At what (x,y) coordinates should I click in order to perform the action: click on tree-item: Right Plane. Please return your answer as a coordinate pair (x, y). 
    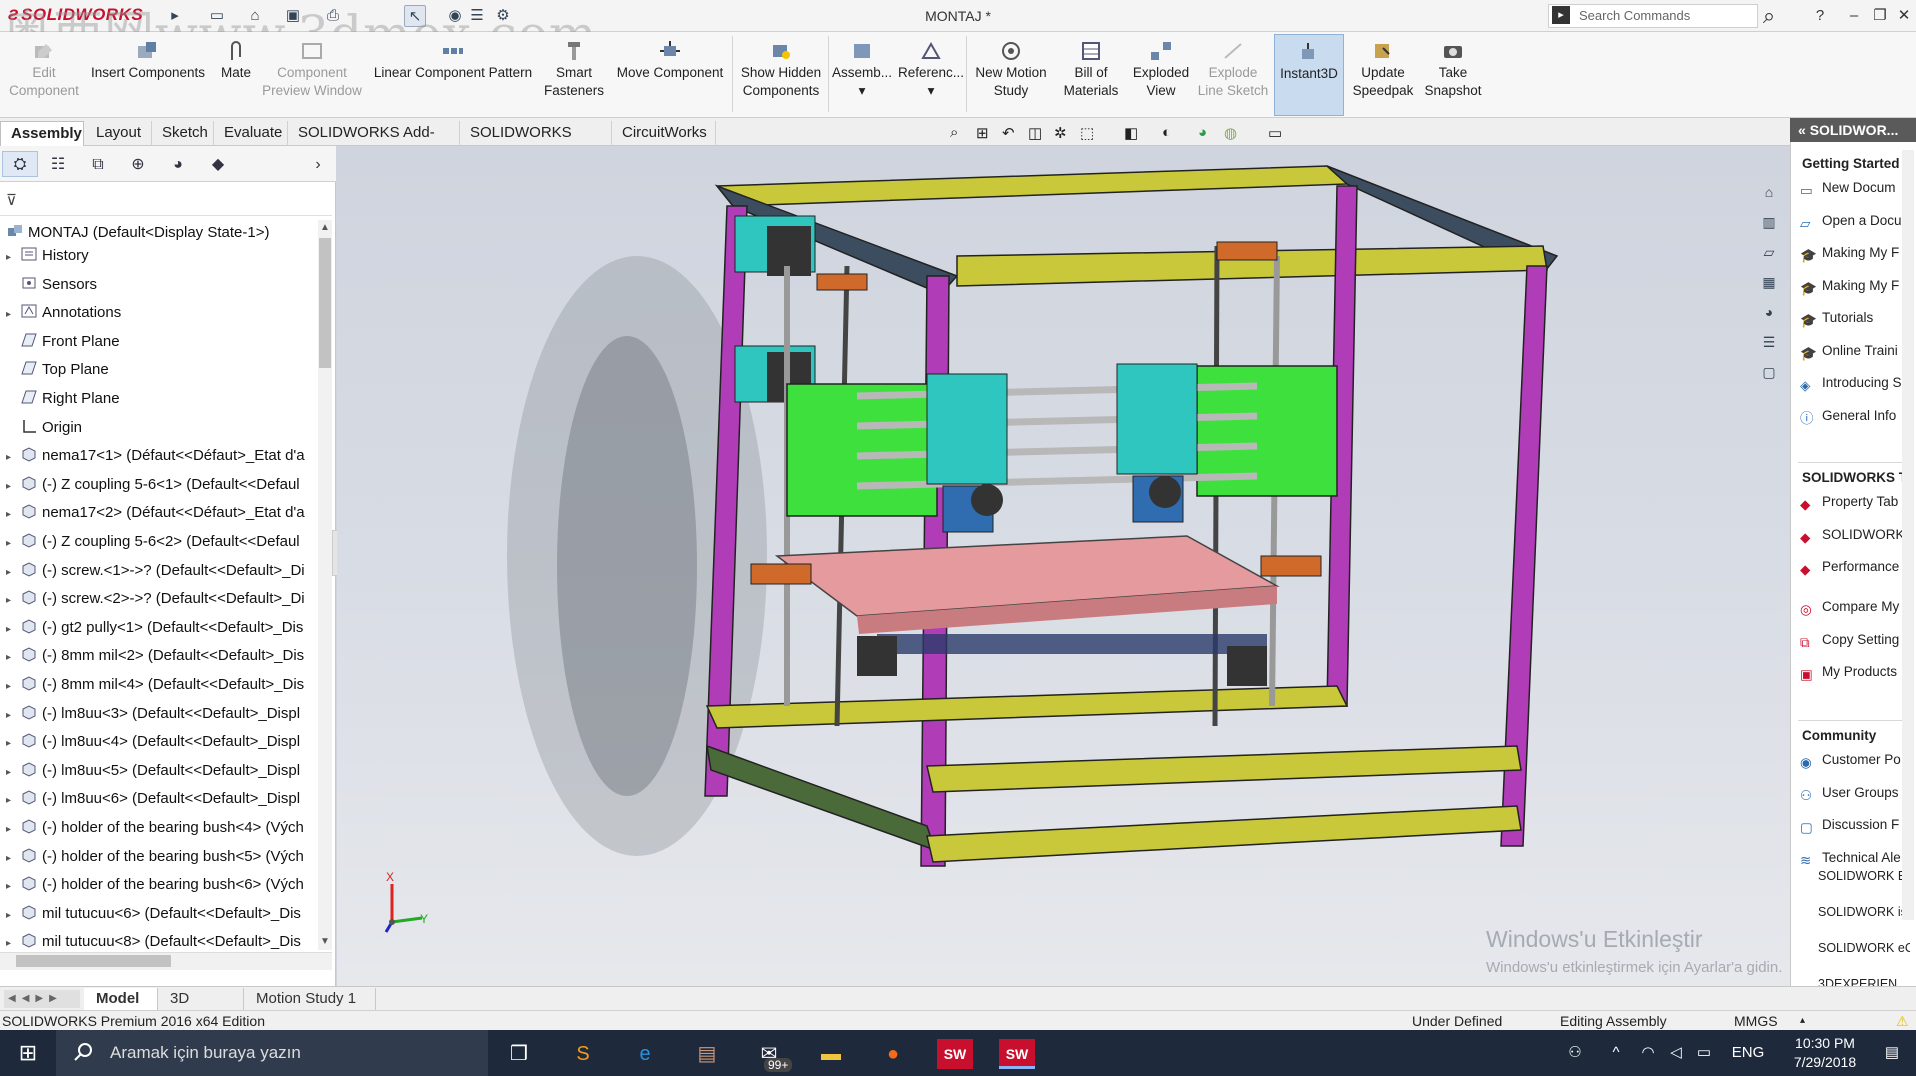
    Looking at the image, I should click on (159, 399).